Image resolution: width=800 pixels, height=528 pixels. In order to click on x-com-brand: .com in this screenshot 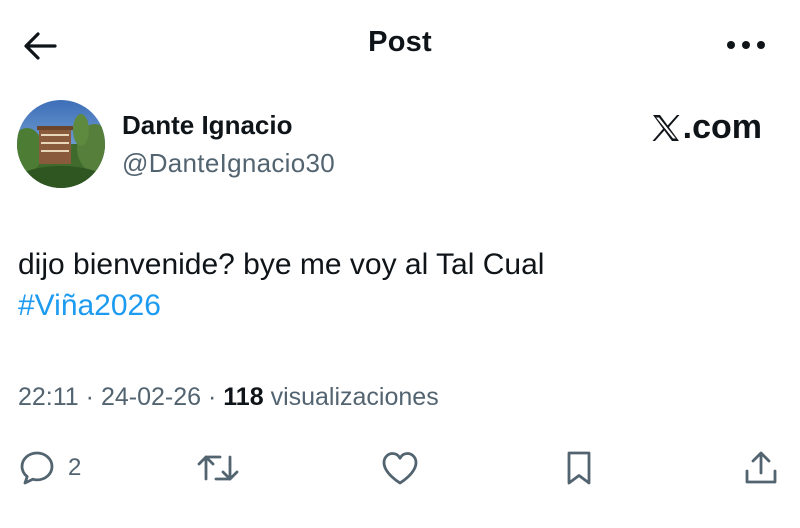, I will do `click(706, 127)`.